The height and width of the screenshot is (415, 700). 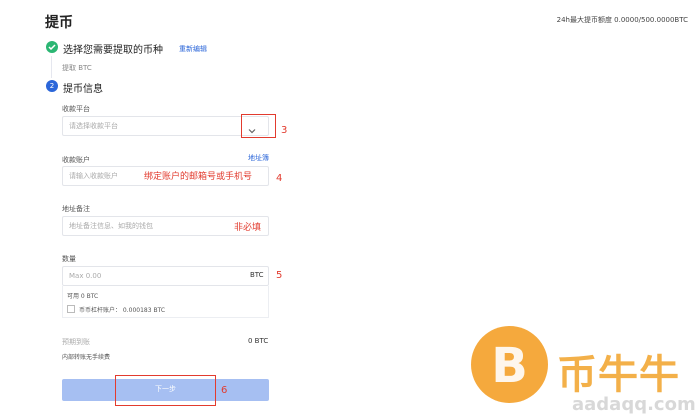 I want to click on chevron-down-icon, so click(x=252, y=127).